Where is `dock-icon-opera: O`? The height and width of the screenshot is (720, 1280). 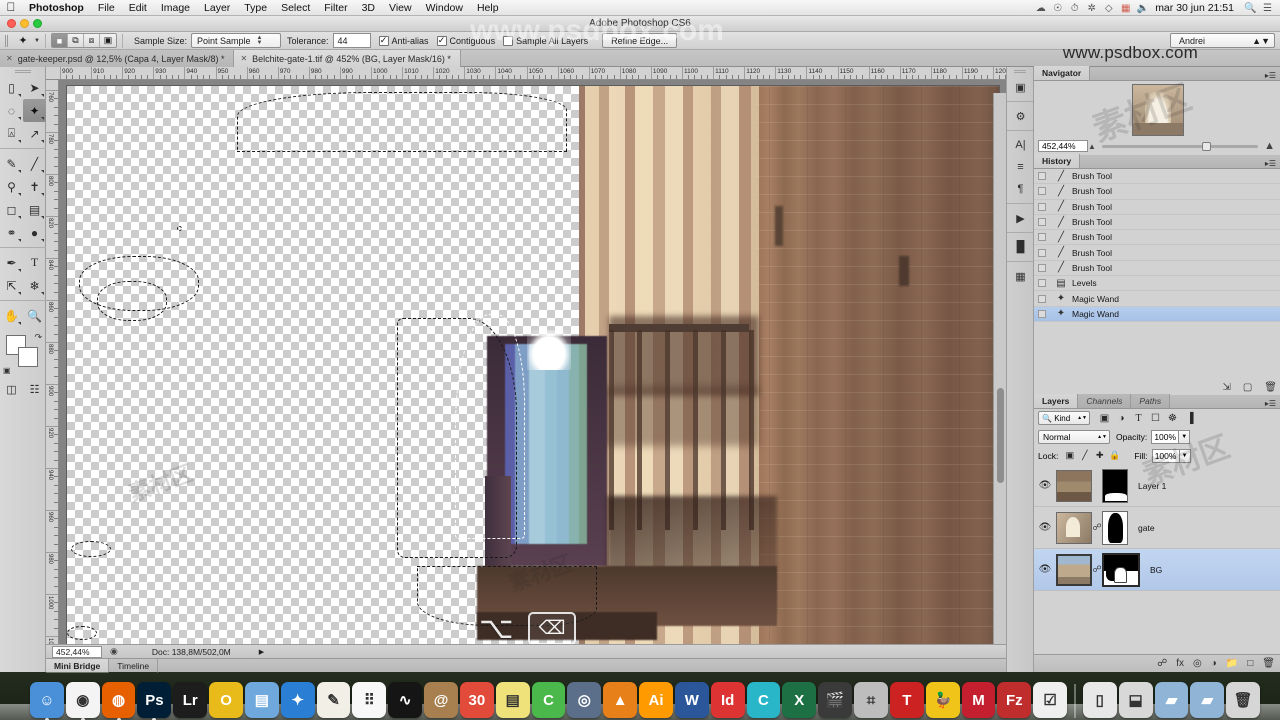
dock-icon-opera: O is located at coordinates (226, 700).